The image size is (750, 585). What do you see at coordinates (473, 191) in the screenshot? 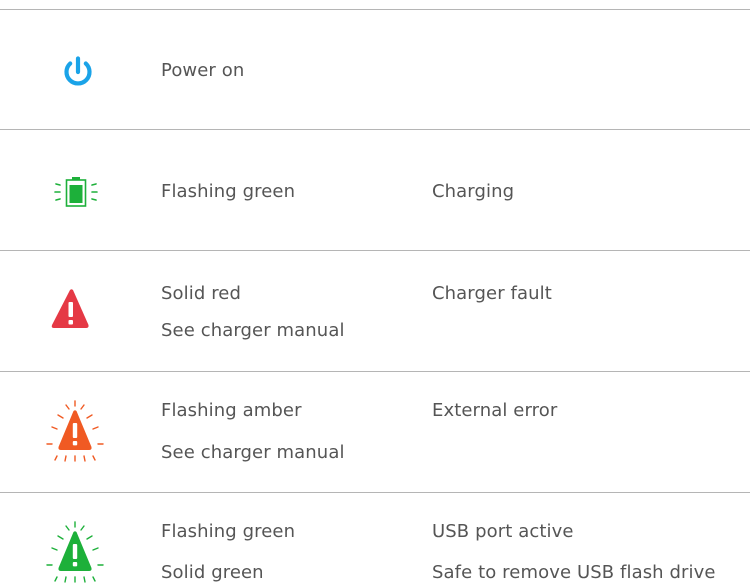
I see `meaning-text: Charging` at bounding box center [473, 191].